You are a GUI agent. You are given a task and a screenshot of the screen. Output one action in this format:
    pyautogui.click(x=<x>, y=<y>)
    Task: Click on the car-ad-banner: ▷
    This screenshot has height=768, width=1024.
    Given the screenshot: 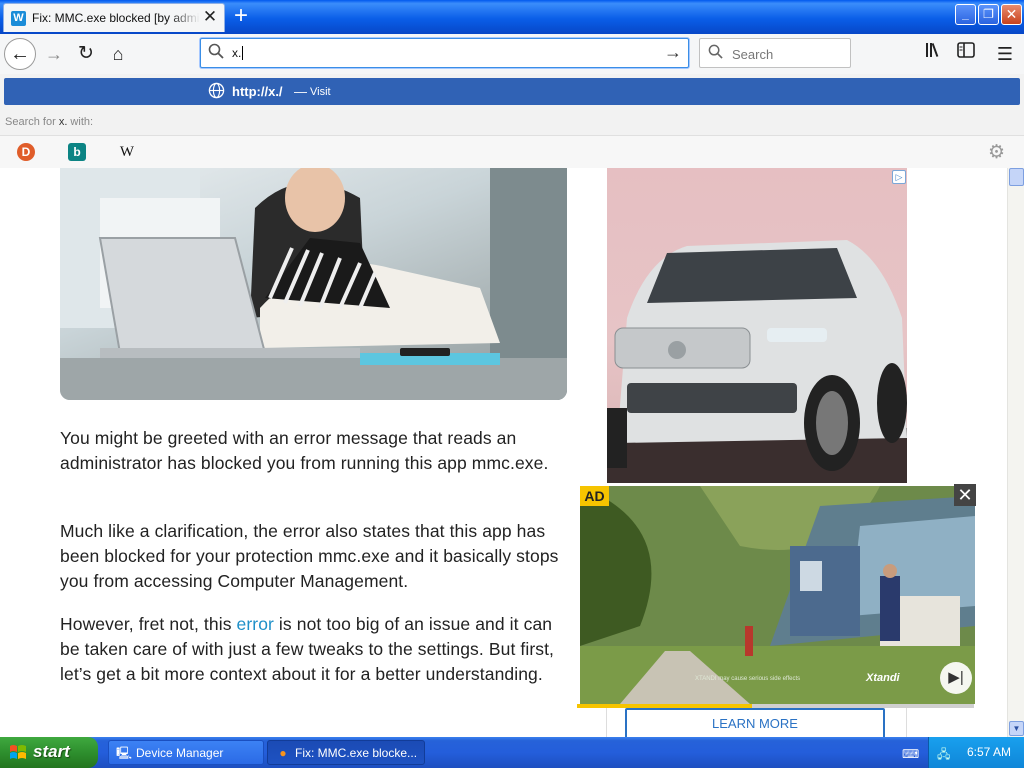 What is the action you would take?
    pyautogui.click(x=757, y=325)
    